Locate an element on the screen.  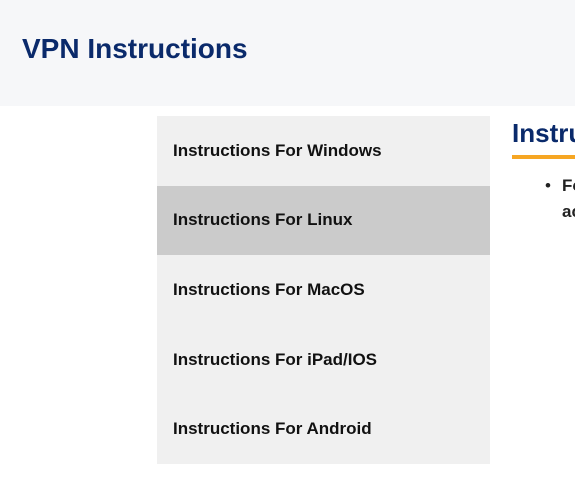
heading-underline is located at coordinates (543, 157).